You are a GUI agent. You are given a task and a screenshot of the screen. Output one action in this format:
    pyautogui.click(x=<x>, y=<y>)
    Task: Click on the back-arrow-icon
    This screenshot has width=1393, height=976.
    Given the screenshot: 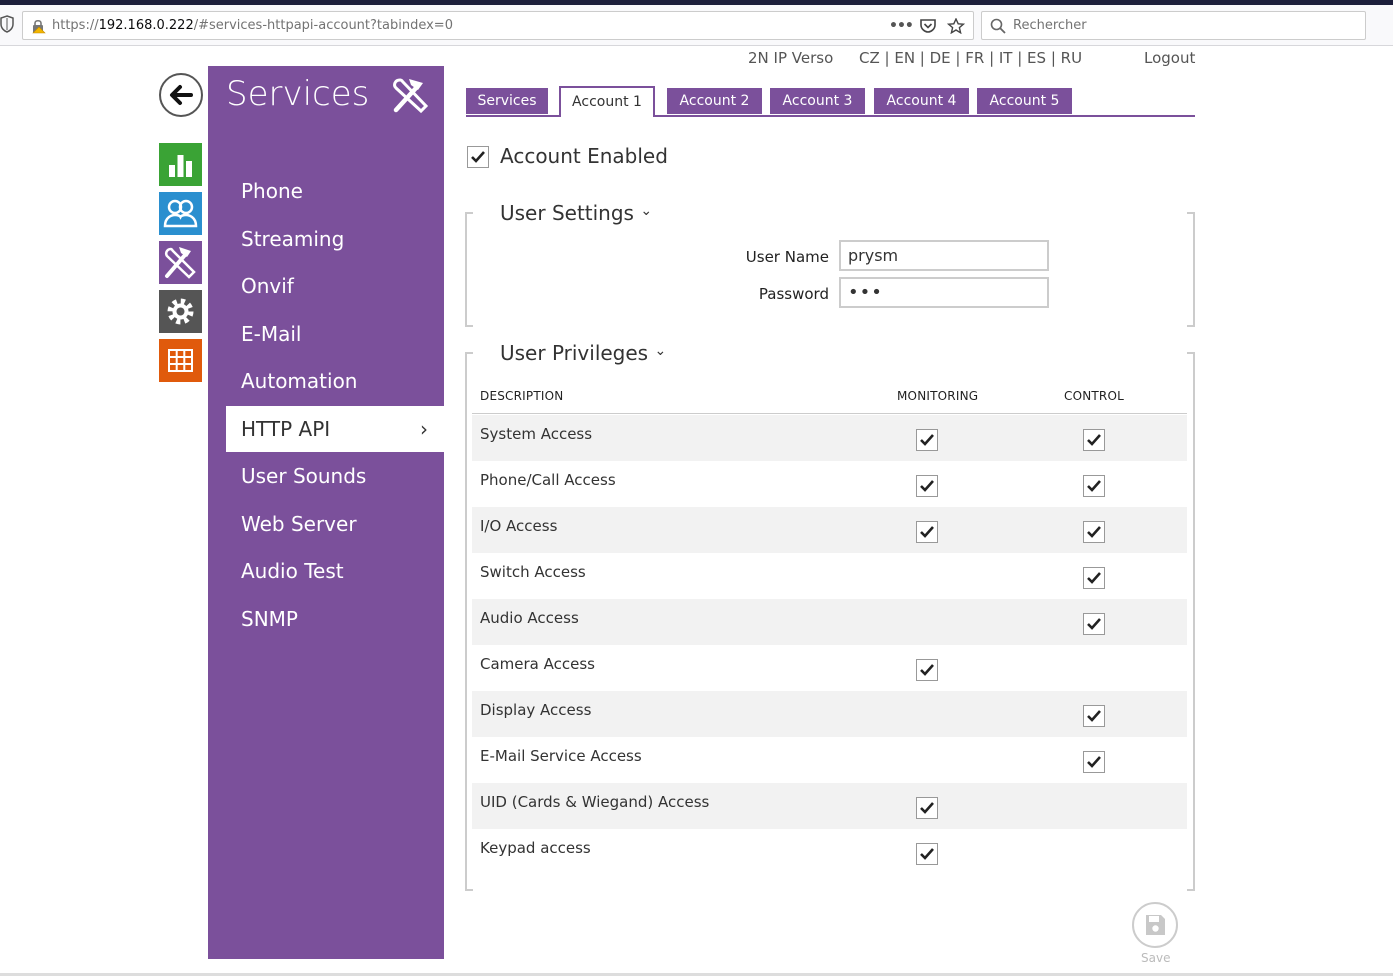 What is the action you would take?
    pyautogui.click(x=181, y=95)
    